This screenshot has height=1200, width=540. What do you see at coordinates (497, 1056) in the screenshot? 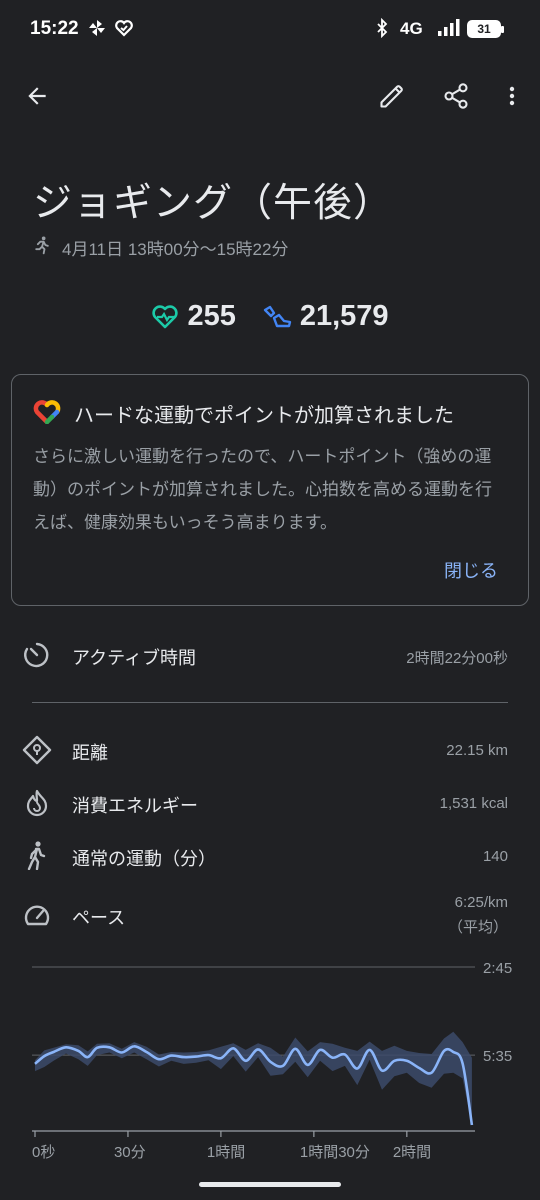
I see `y-tick-label: 5:35` at bounding box center [497, 1056].